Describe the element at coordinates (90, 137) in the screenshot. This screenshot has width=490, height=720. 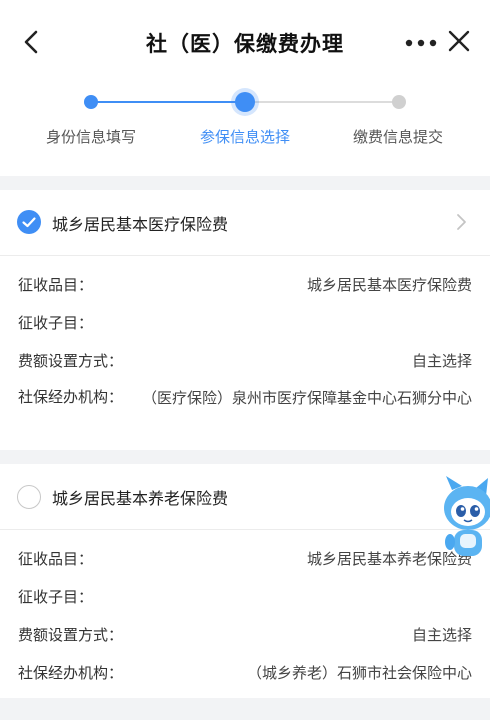
I see `step-label-identity: 身份信息填写` at that location.